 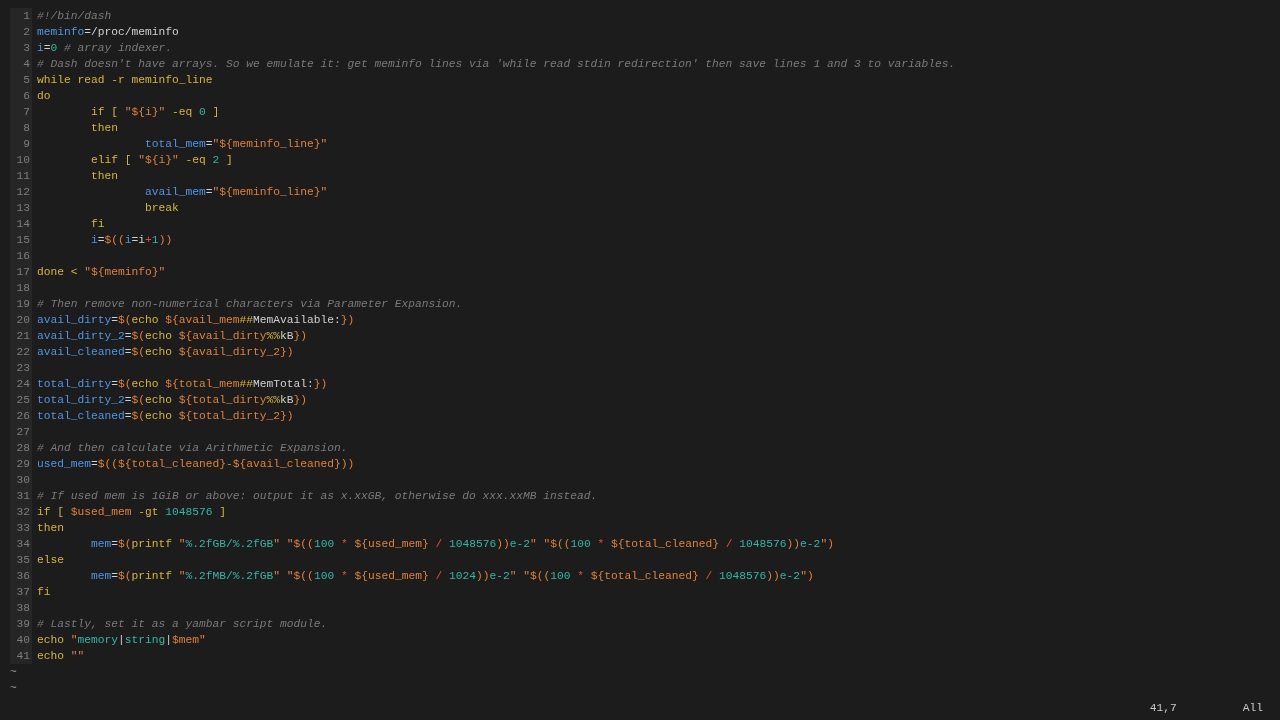 I want to click on code-line: avail_mem="${meminfo_line}", so click(x=236, y=192).